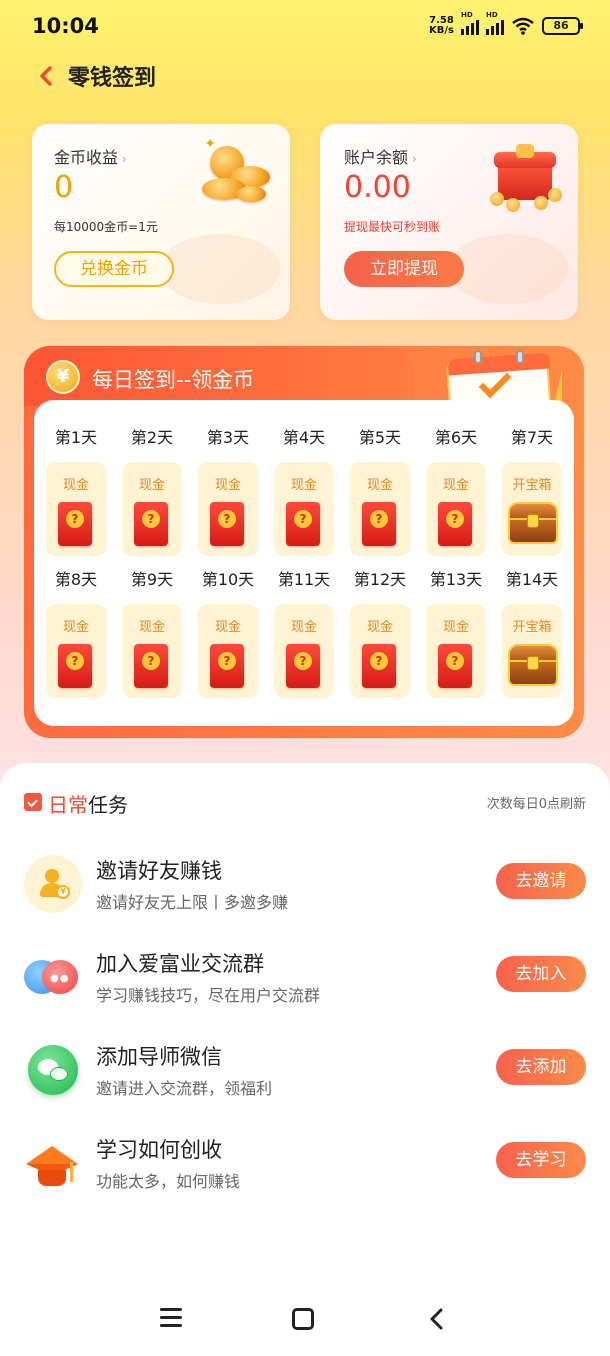  I want to click on daily-tasks-title-highlight: 日常, so click(68, 805).